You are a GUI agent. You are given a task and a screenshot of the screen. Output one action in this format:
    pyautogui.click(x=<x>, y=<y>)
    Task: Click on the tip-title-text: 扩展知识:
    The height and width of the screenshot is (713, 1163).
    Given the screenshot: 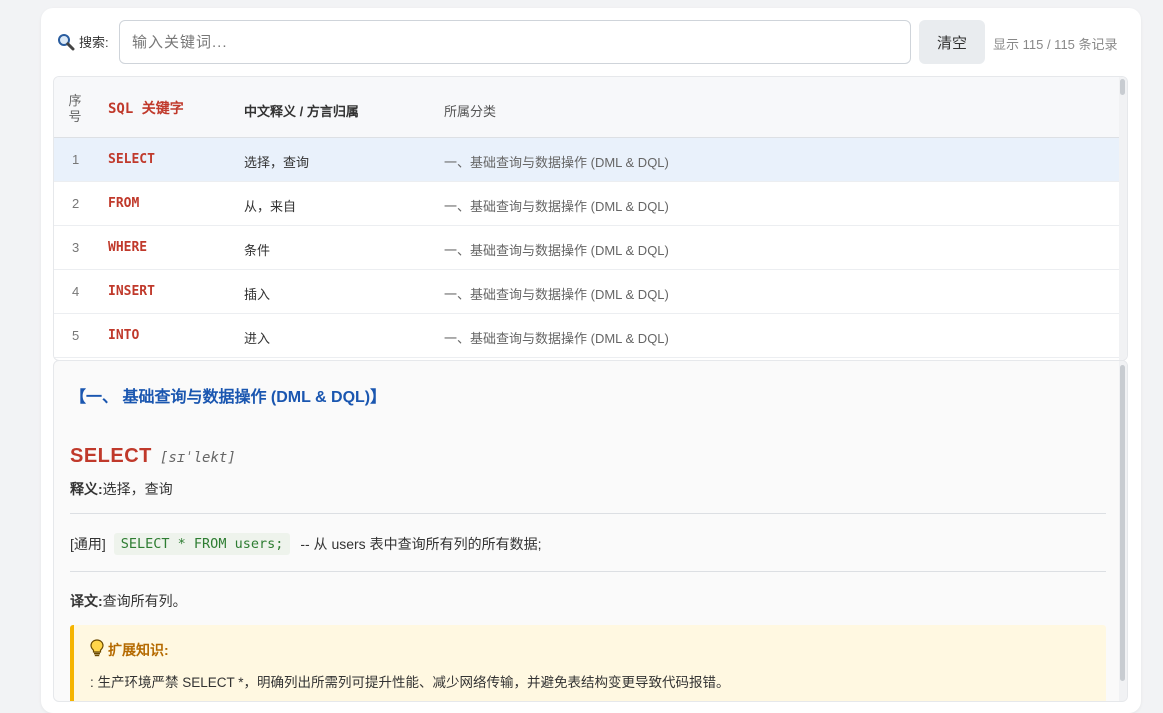 What is the action you would take?
    pyautogui.click(x=138, y=649)
    